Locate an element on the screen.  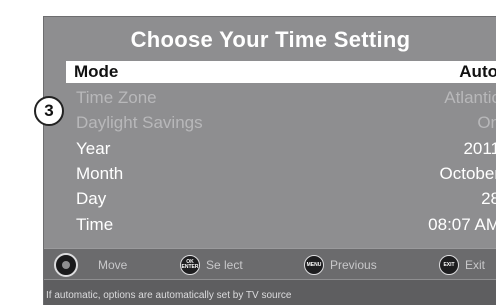
hint-move: Move is located at coordinates (90, 264).